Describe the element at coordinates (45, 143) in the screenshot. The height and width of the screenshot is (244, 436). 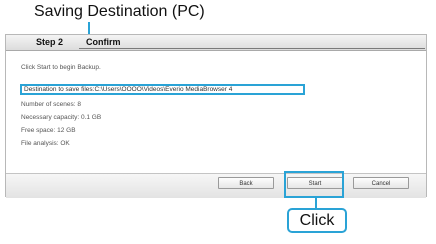
I see `file-analysis-text: File analysis: OK` at that location.